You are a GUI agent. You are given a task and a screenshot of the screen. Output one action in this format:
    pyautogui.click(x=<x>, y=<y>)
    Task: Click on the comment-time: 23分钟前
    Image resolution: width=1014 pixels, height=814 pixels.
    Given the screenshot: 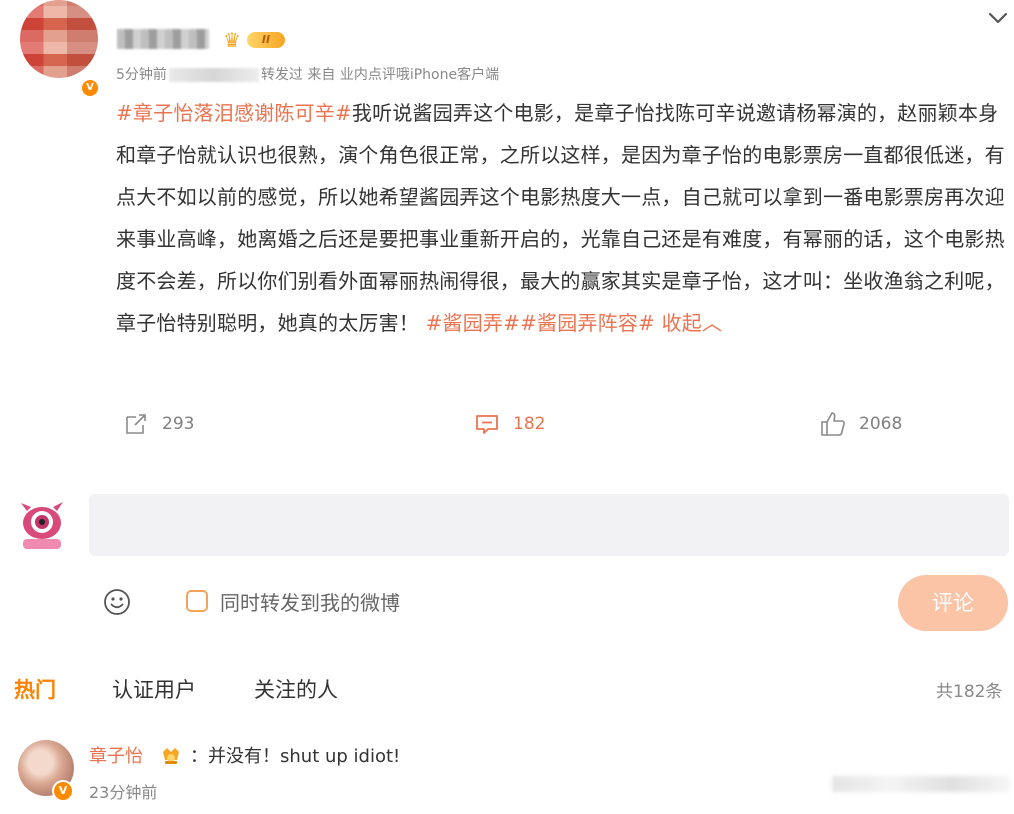 What is the action you would take?
    pyautogui.click(x=123, y=792)
    